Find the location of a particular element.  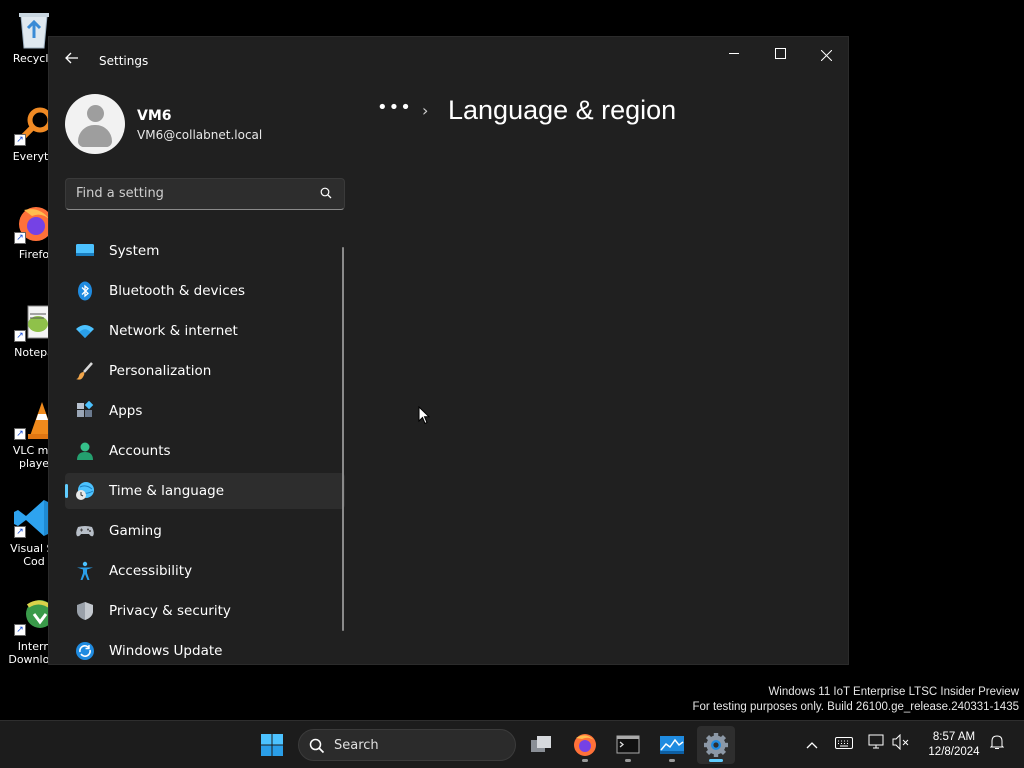

close-button is located at coordinates (825, 56).